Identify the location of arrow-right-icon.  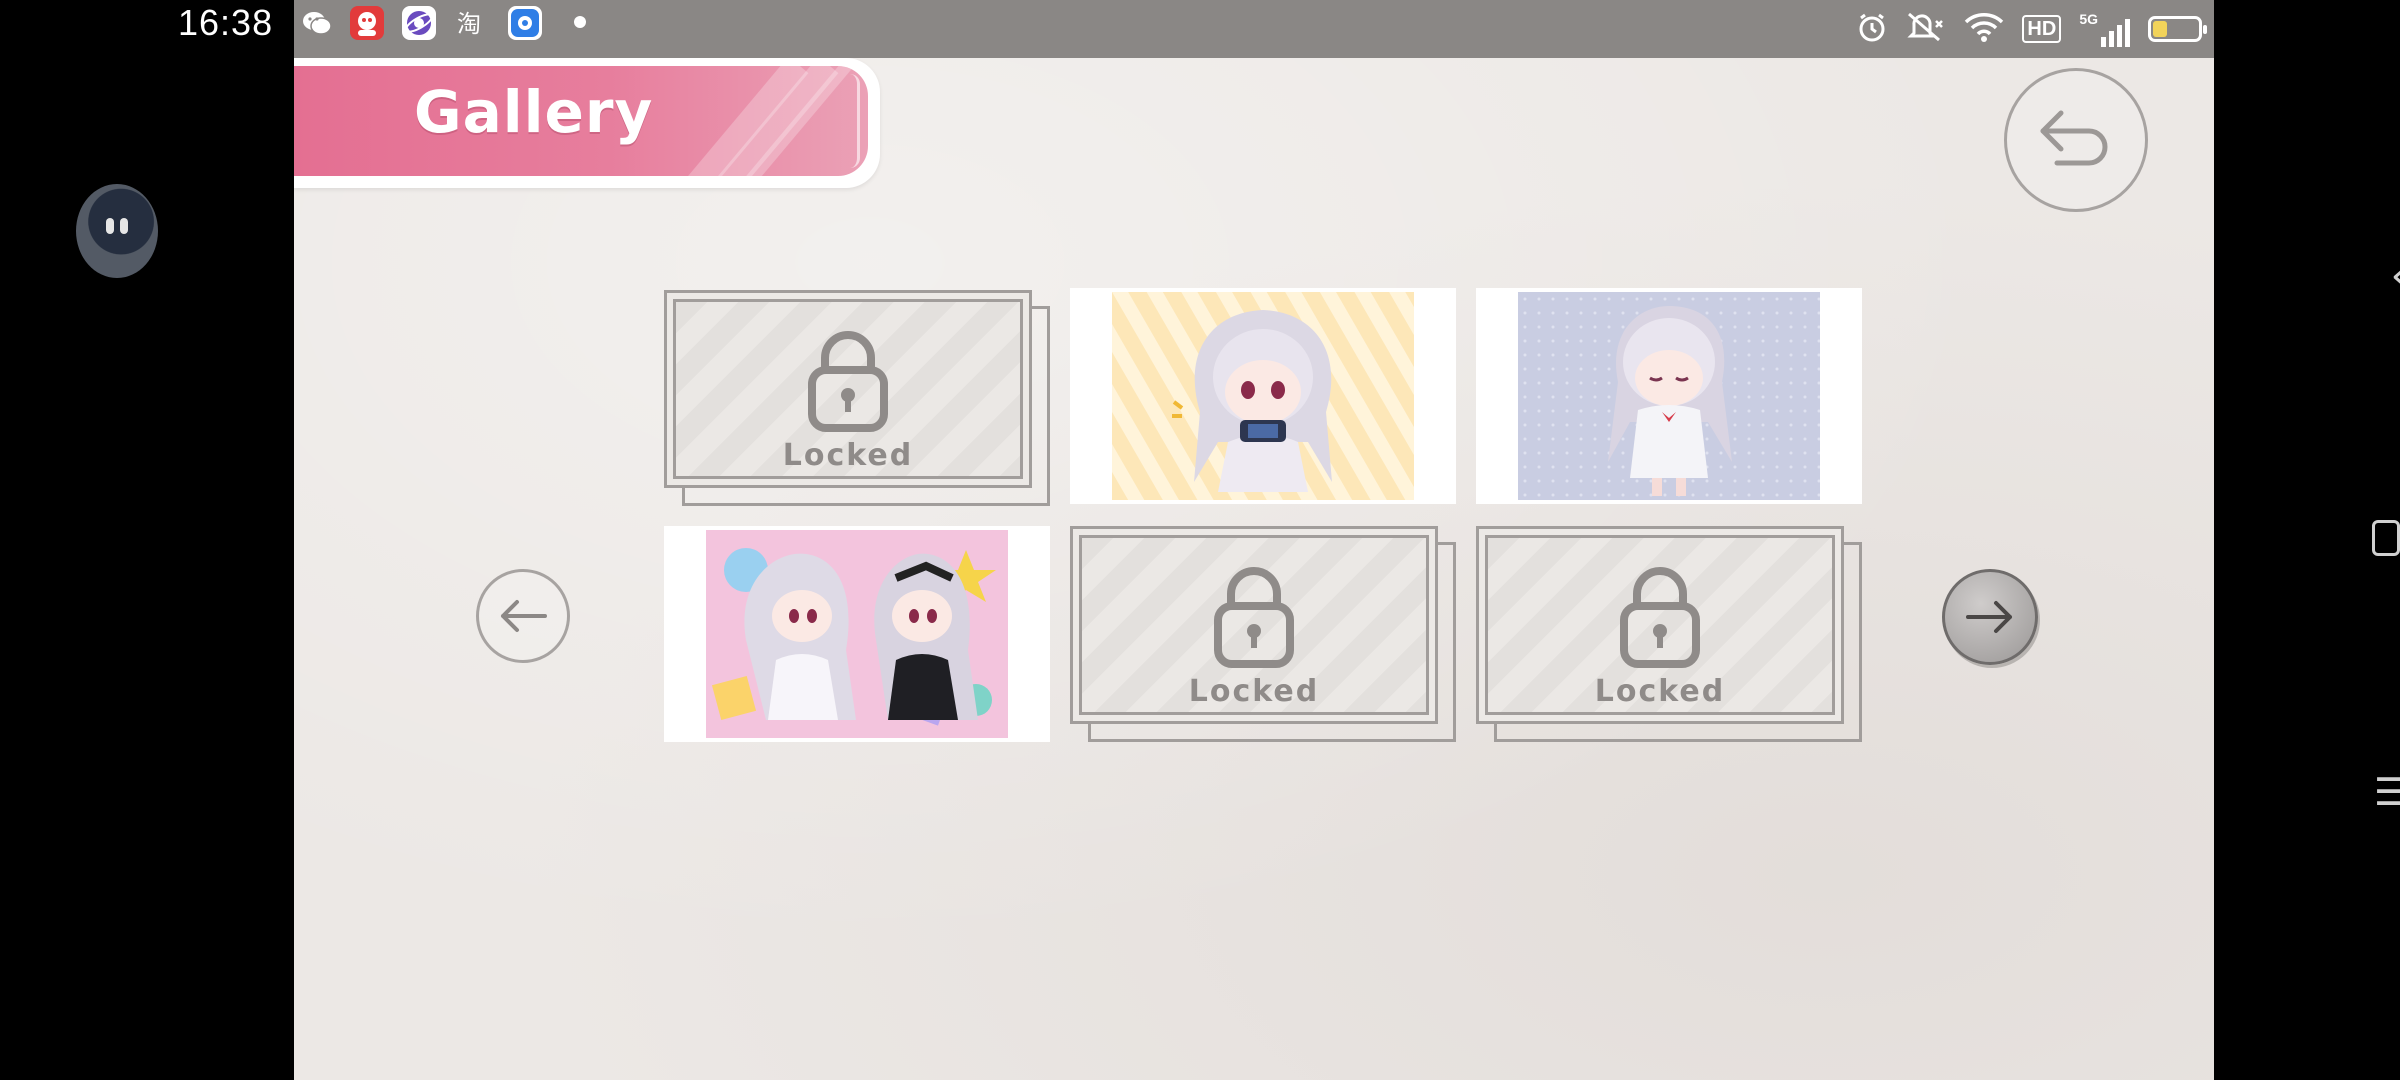
(1989, 617).